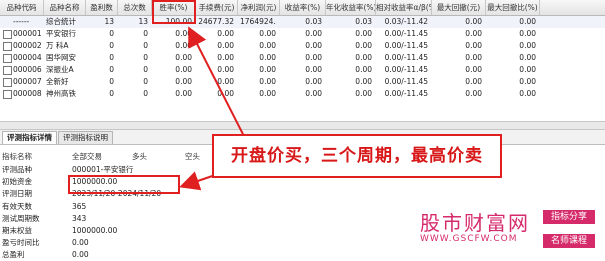 The width and height of the screenshot is (605, 261). Describe the element at coordinates (569, 217) in the screenshot. I see `watermark-badge-share: 指标分享` at that location.